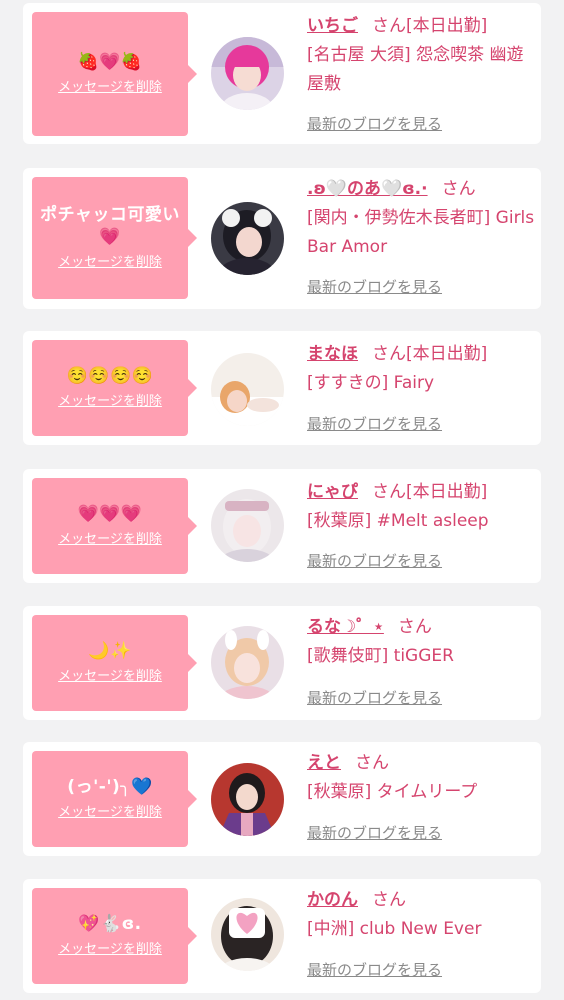 The height and width of the screenshot is (1000, 564). I want to click on message-bubble: 💗💗💗 メッセージを削除, so click(114, 526).